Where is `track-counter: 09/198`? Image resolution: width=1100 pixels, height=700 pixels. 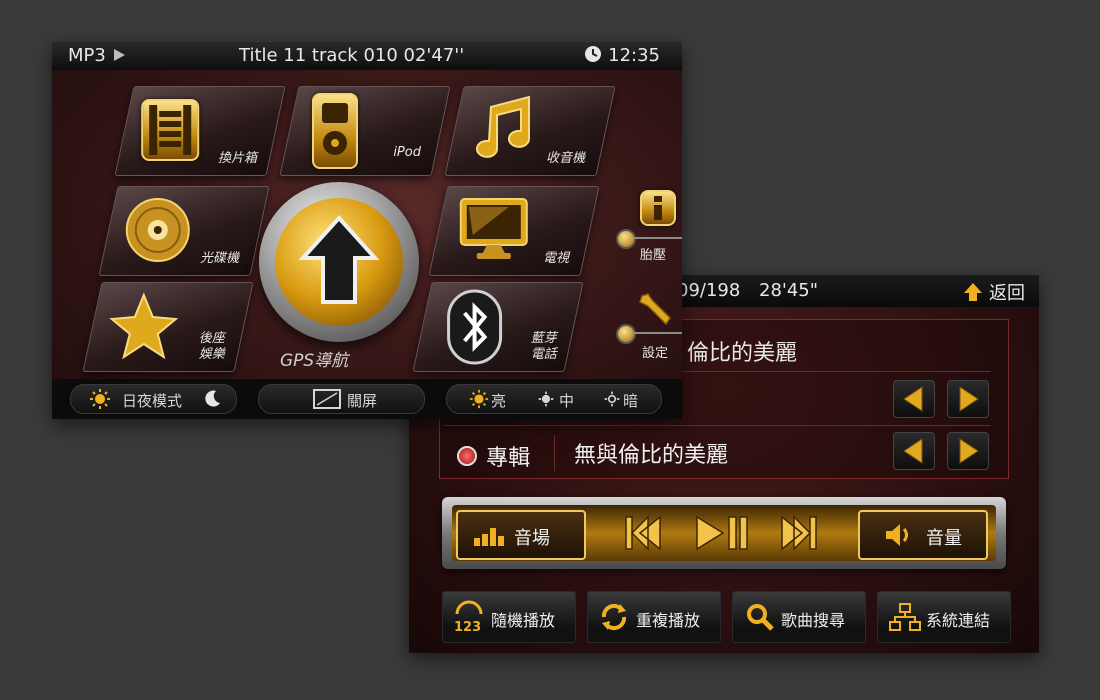 track-counter: 09/198 is located at coordinates (709, 290).